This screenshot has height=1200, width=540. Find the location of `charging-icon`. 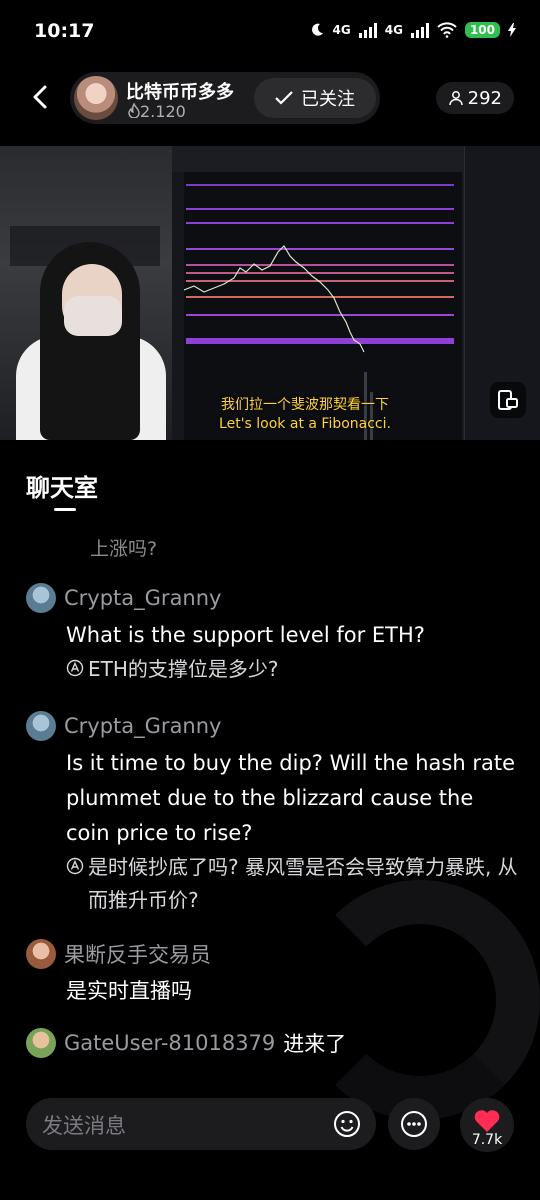

charging-icon is located at coordinates (512, 30).